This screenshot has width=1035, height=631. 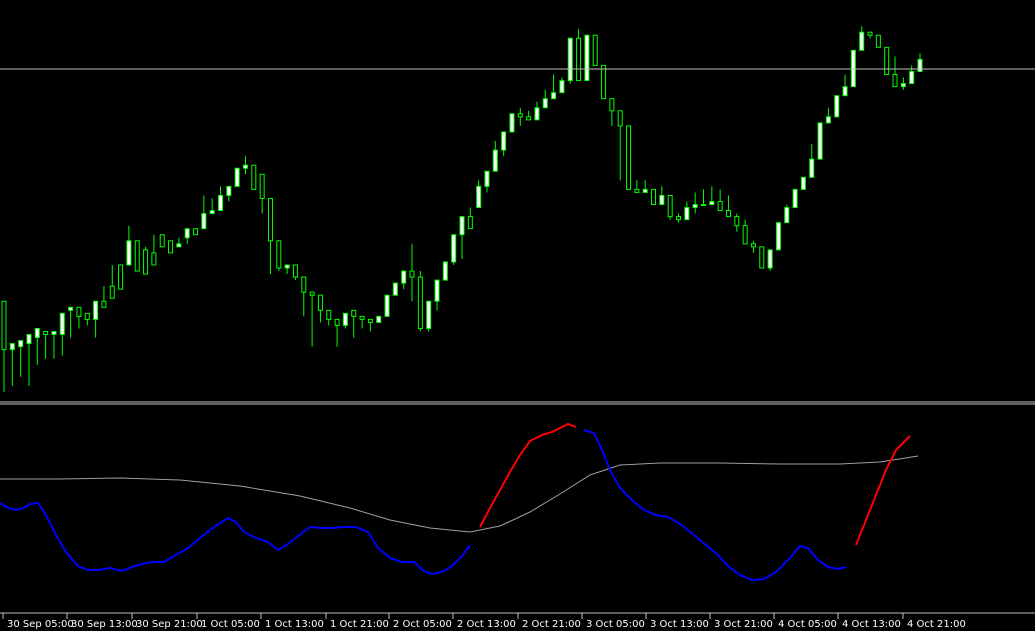 What do you see at coordinates (486, 624) in the screenshot?
I see `x-tick-label: 2 Oct 13:00` at bounding box center [486, 624].